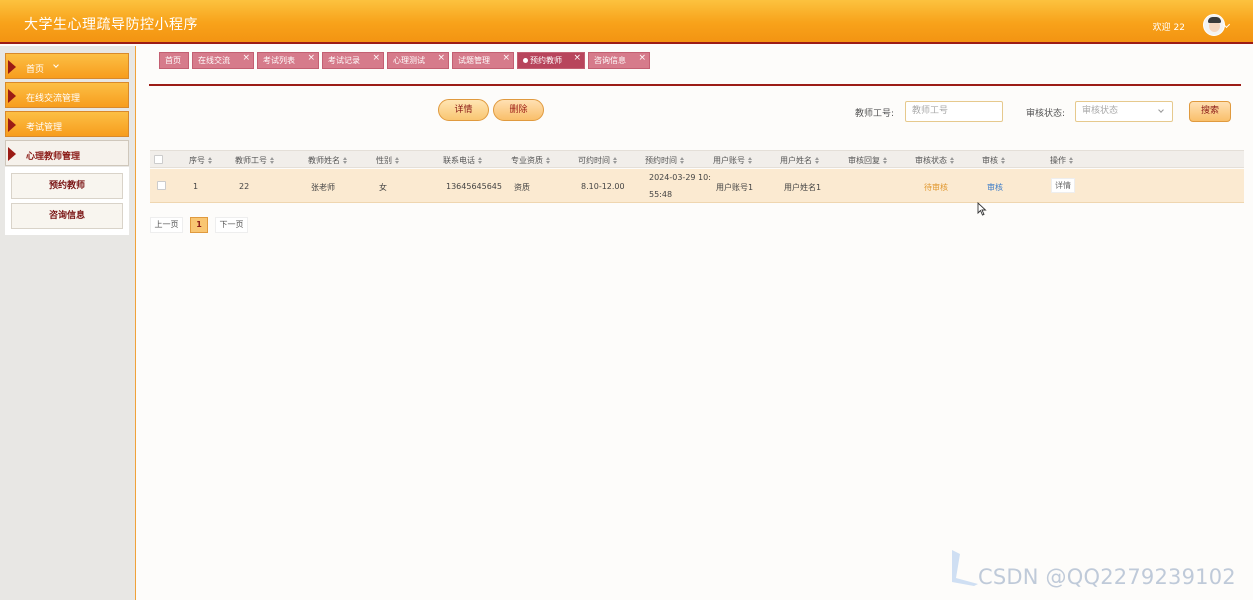 The image size is (1253, 600). Describe the element at coordinates (546, 60) in the screenshot. I see `tab-label: 预约教师` at that location.